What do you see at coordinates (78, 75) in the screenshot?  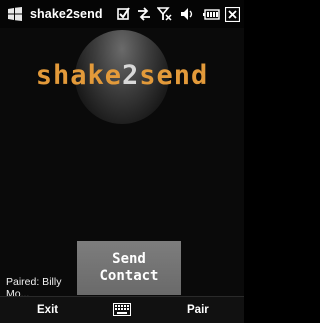 I see `logo-text-shake: shake` at bounding box center [78, 75].